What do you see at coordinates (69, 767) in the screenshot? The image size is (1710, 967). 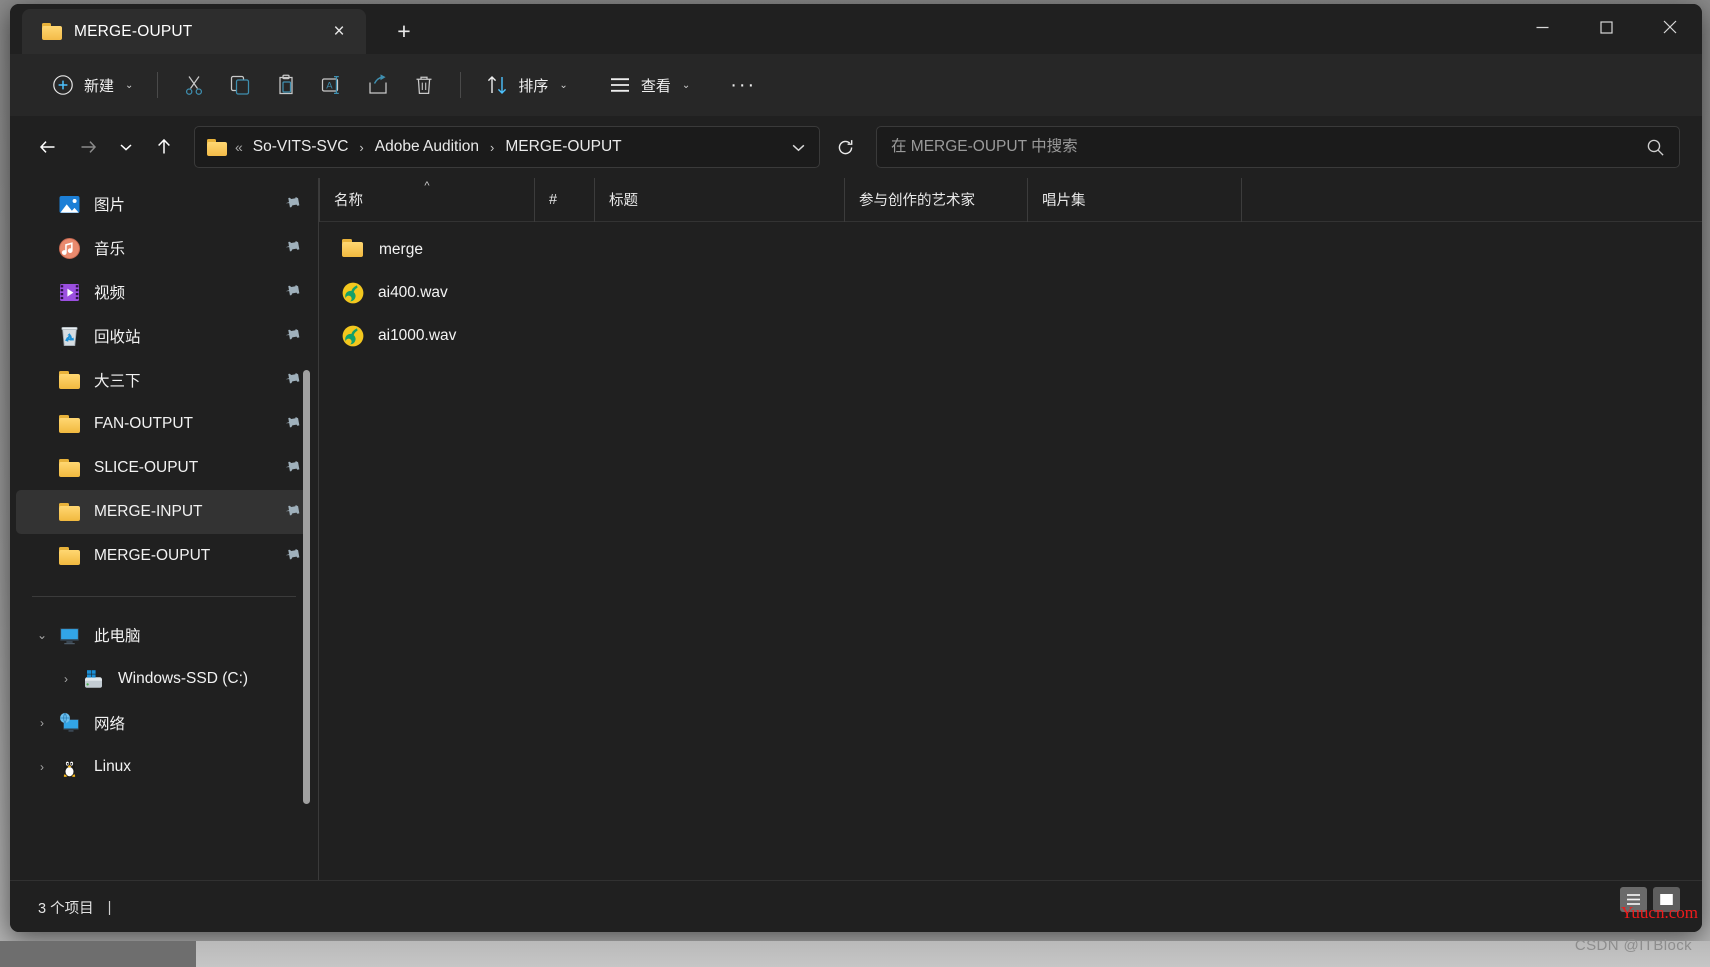 I see `linux-icon` at bounding box center [69, 767].